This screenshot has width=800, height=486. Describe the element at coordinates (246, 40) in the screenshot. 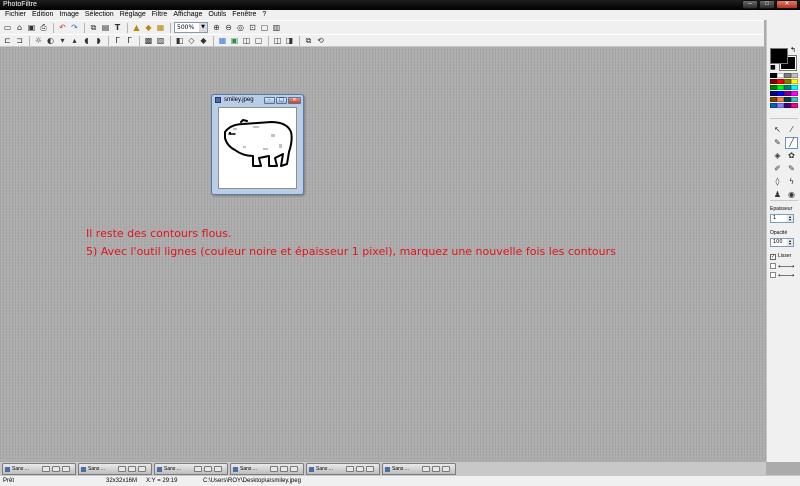

I see `texture-icon: ◫` at that location.